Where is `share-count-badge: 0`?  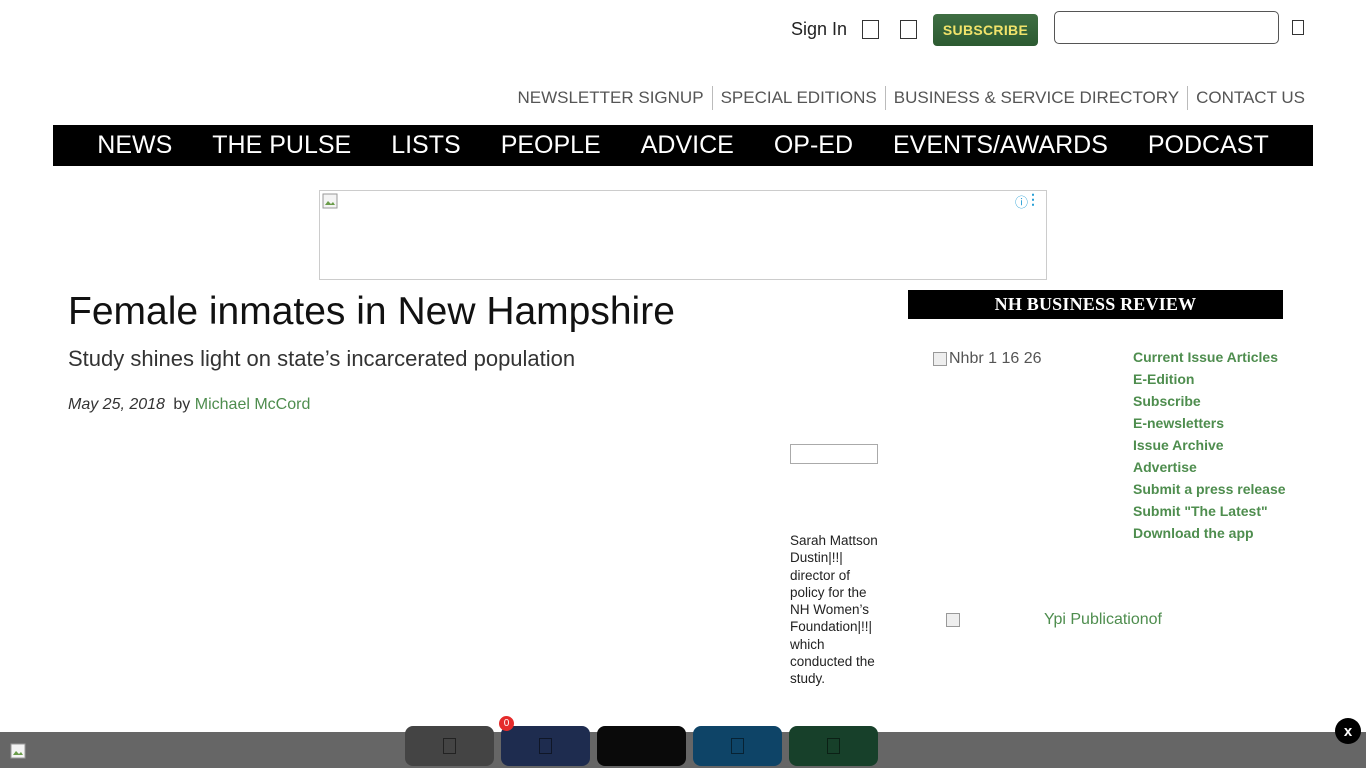
share-count-badge: 0 is located at coordinates (506, 723).